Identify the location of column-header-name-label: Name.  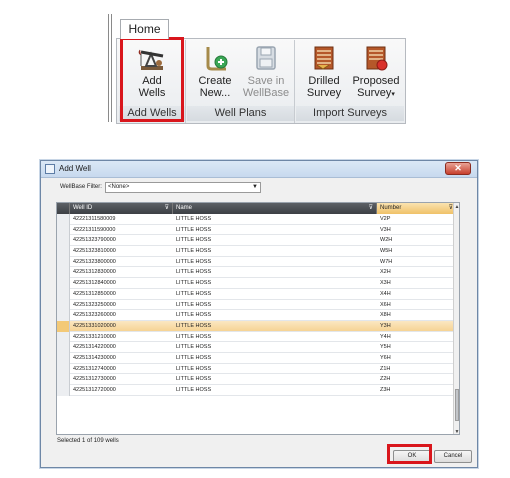
(184, 208).